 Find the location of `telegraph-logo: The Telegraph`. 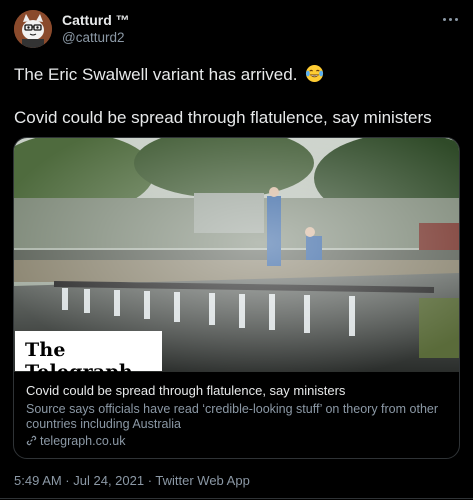

telegraph-logo: The Telegraph is located at coordinates (88, 357).